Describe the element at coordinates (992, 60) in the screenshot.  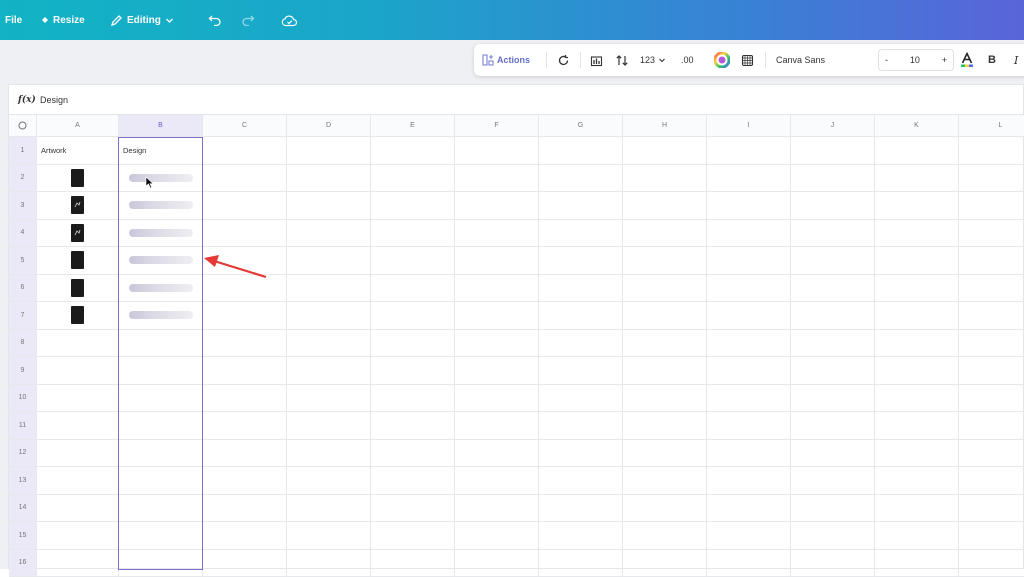
I see `bold-button: B` at that location.